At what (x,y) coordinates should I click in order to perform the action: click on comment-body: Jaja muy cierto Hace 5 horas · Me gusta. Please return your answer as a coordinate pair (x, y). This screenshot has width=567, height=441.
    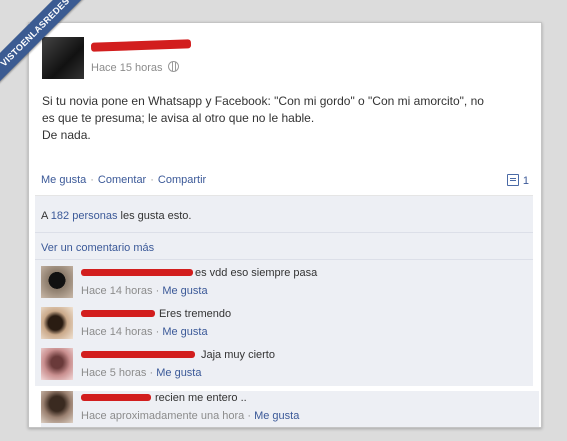
    Looking at the image, I should click on (301, 363).